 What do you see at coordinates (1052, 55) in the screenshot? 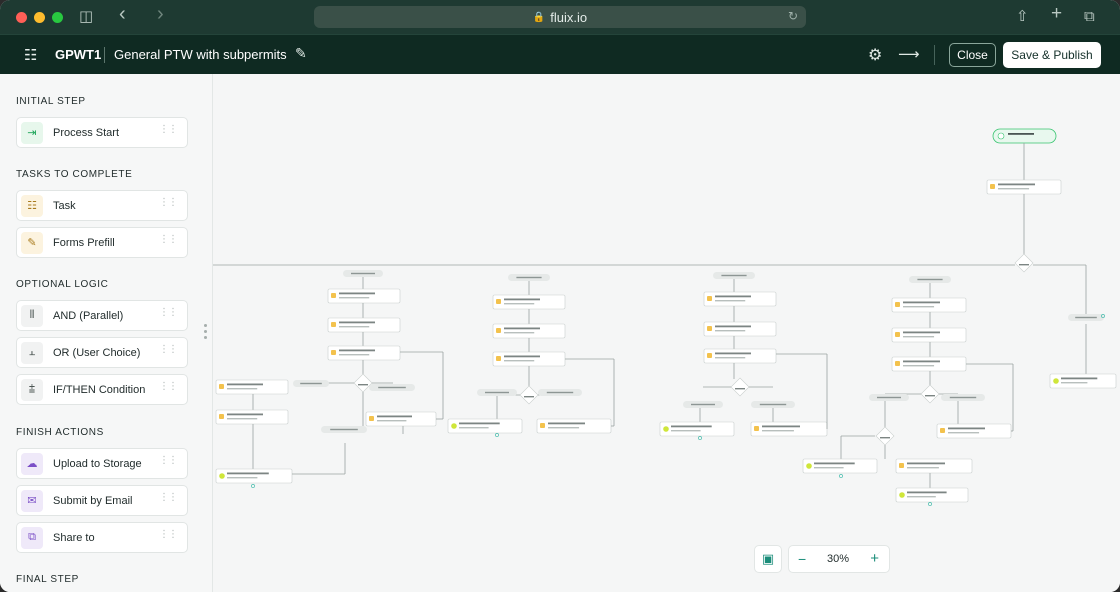
I see `save-publish-button: Save & Publish` at bounding box center [1052, 55].